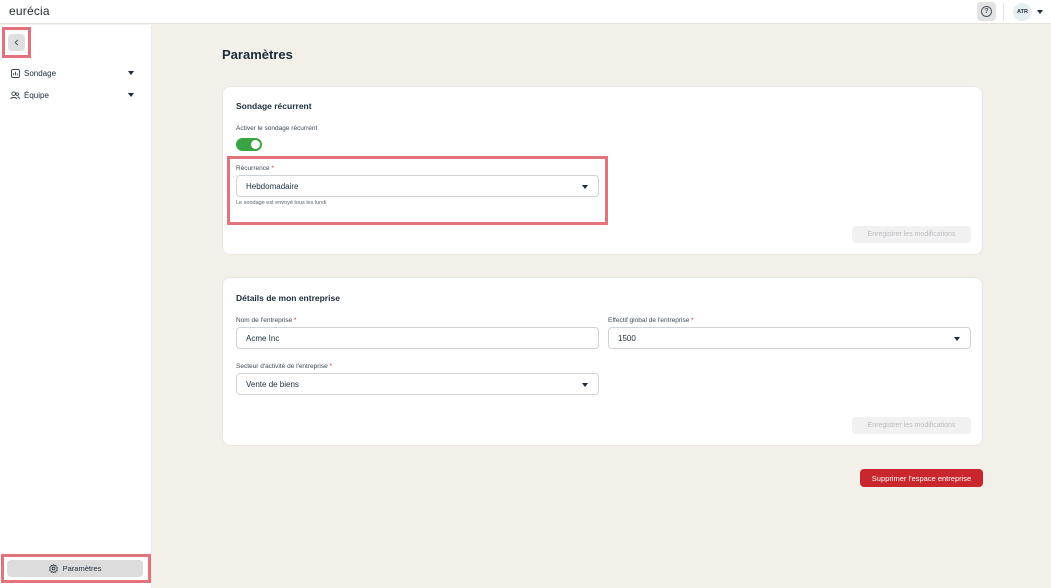 This screenshot has height=588, width=1051. What do you see at coordinates (29, 11) in the screenshot?
I see `app-logo: eurécia` at bounding box center [29, 11].